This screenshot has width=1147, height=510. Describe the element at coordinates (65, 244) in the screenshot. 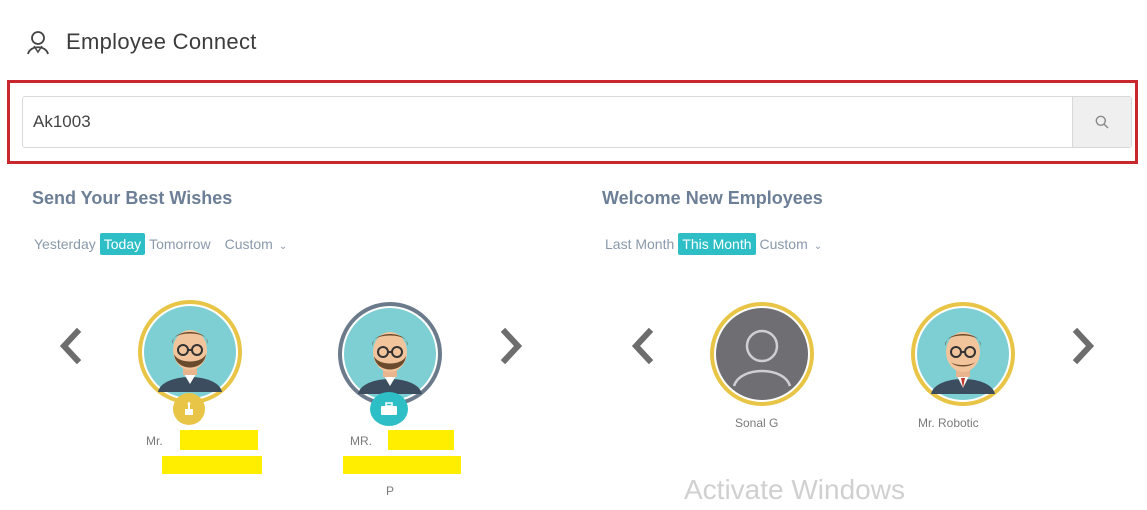

I see `filter-yesterday: Yesterday` at that location.